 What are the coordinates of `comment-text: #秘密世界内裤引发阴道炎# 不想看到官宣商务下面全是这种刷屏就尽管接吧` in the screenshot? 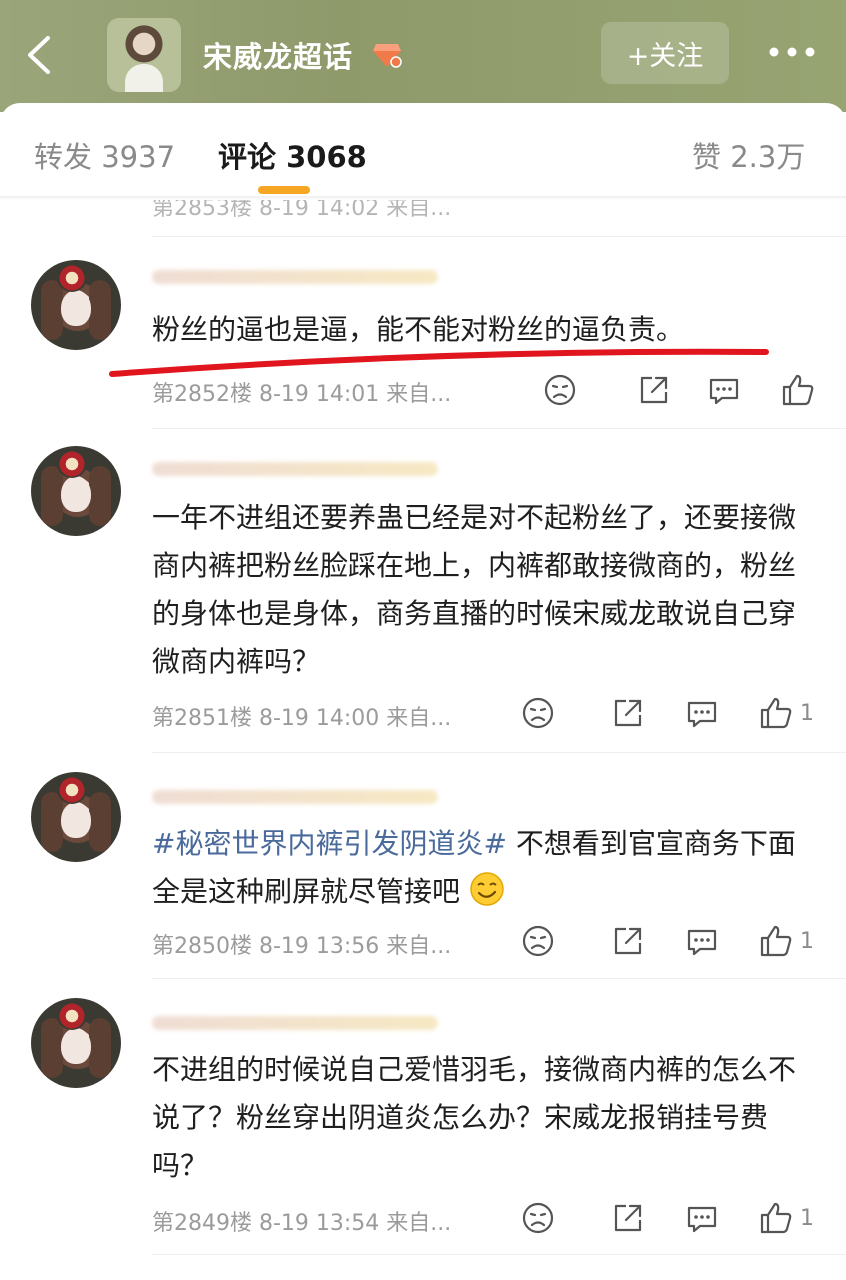 It's located at (477, 868).